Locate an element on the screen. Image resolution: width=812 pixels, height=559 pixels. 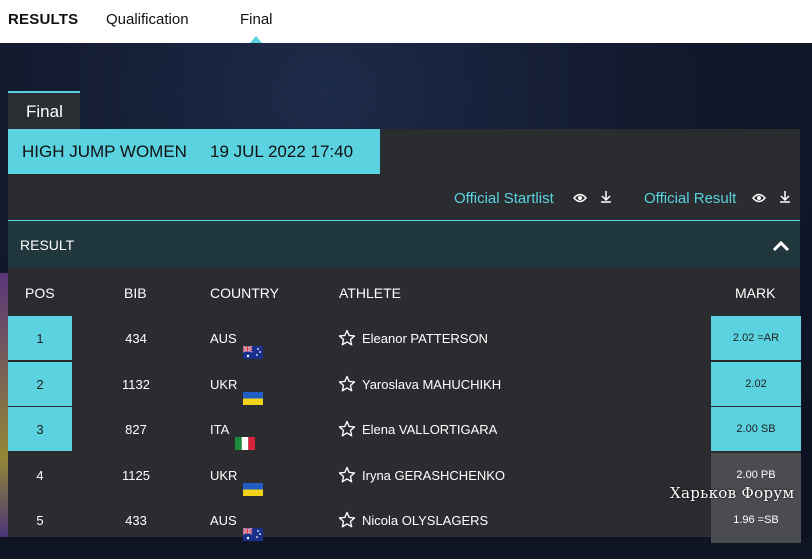
watermark: Харьков Форум is located at coordinates (732, 493).